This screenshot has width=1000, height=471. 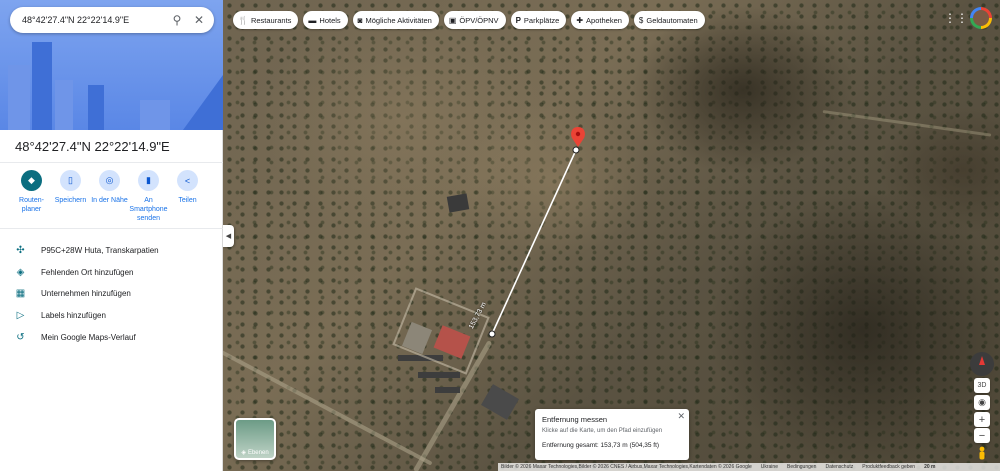 What do you see at coordinates (20, 337) in the screenshot?
I see `history-icon: ↺` at bounding box center [20, 337].